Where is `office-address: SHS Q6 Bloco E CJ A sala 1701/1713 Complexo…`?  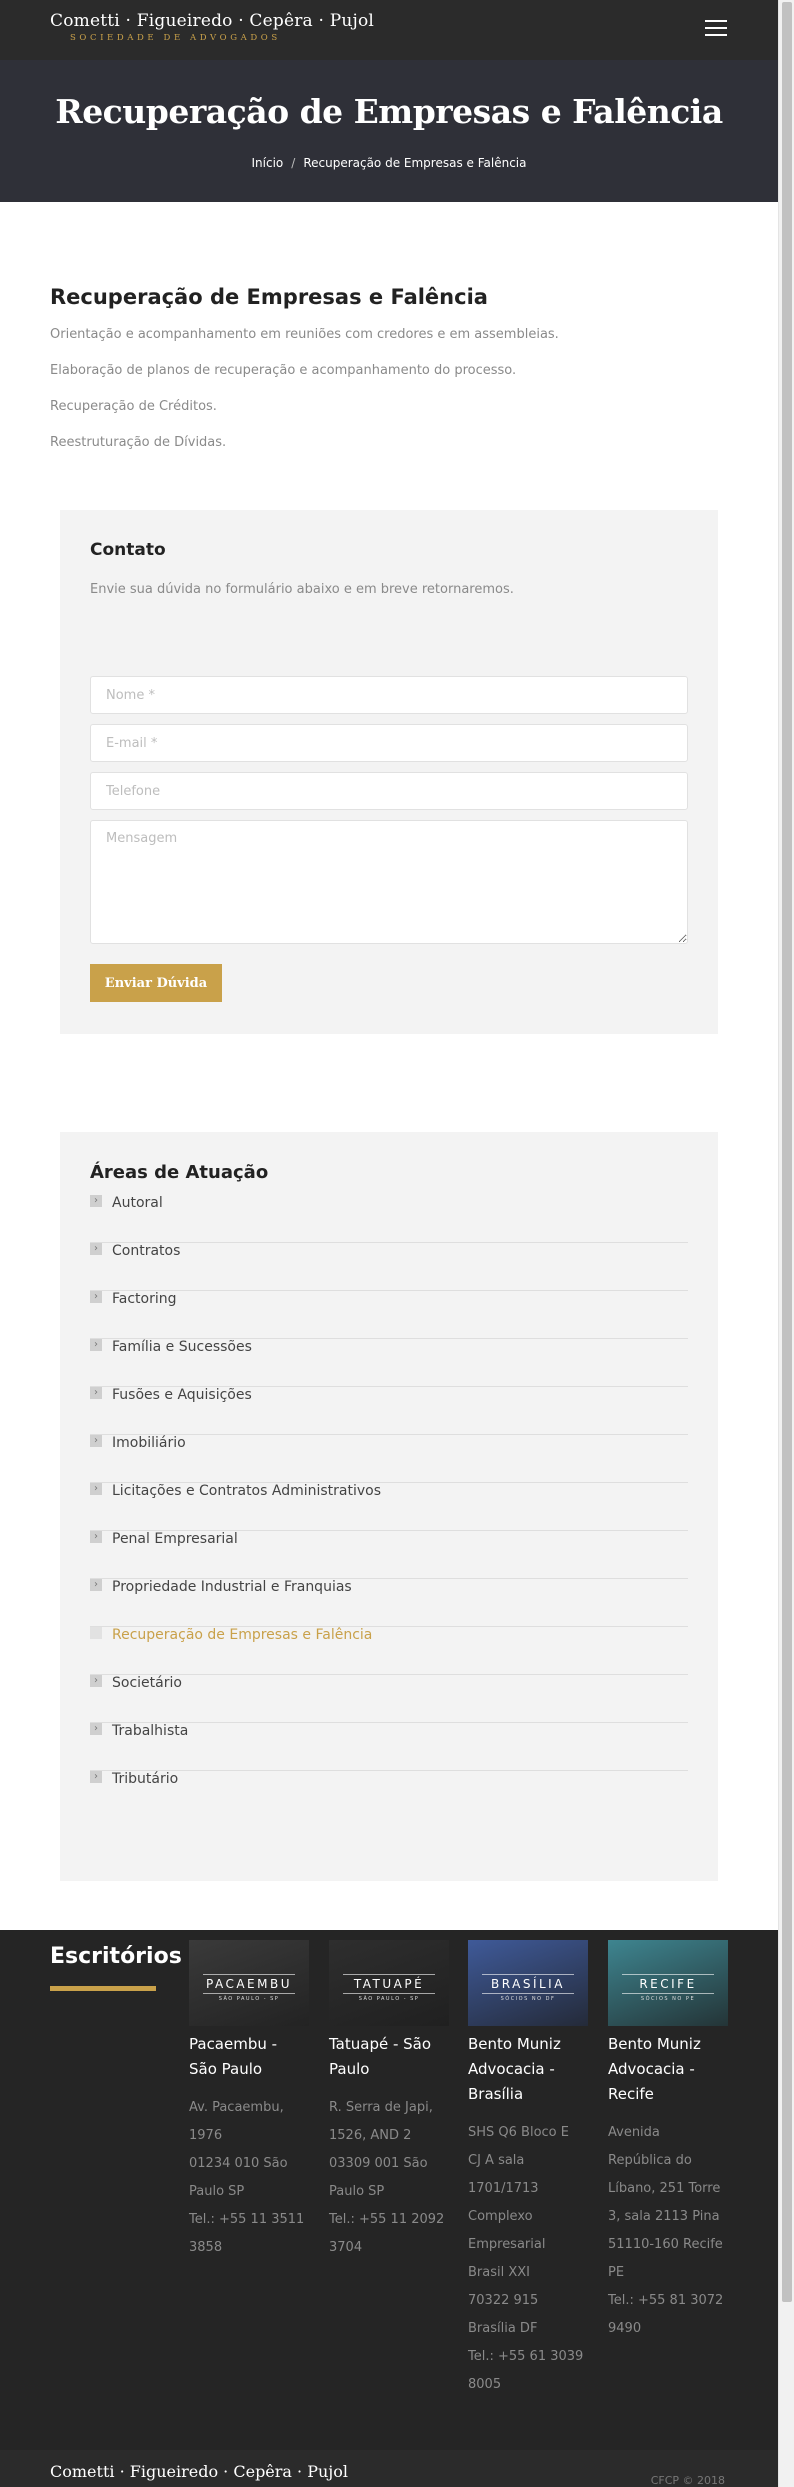 office-address: SHS Q6 Bloco E CJ A sala 1701/1713 Complexo… is located at coordinates (528, 2259).